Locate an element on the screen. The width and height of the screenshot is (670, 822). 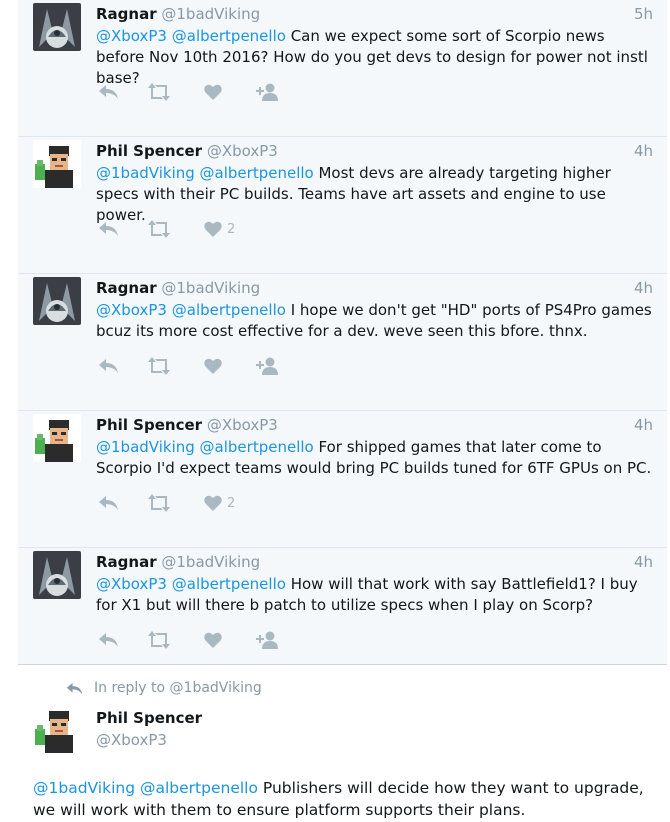
timestamp: 5h is located at coordinates (643, 14).